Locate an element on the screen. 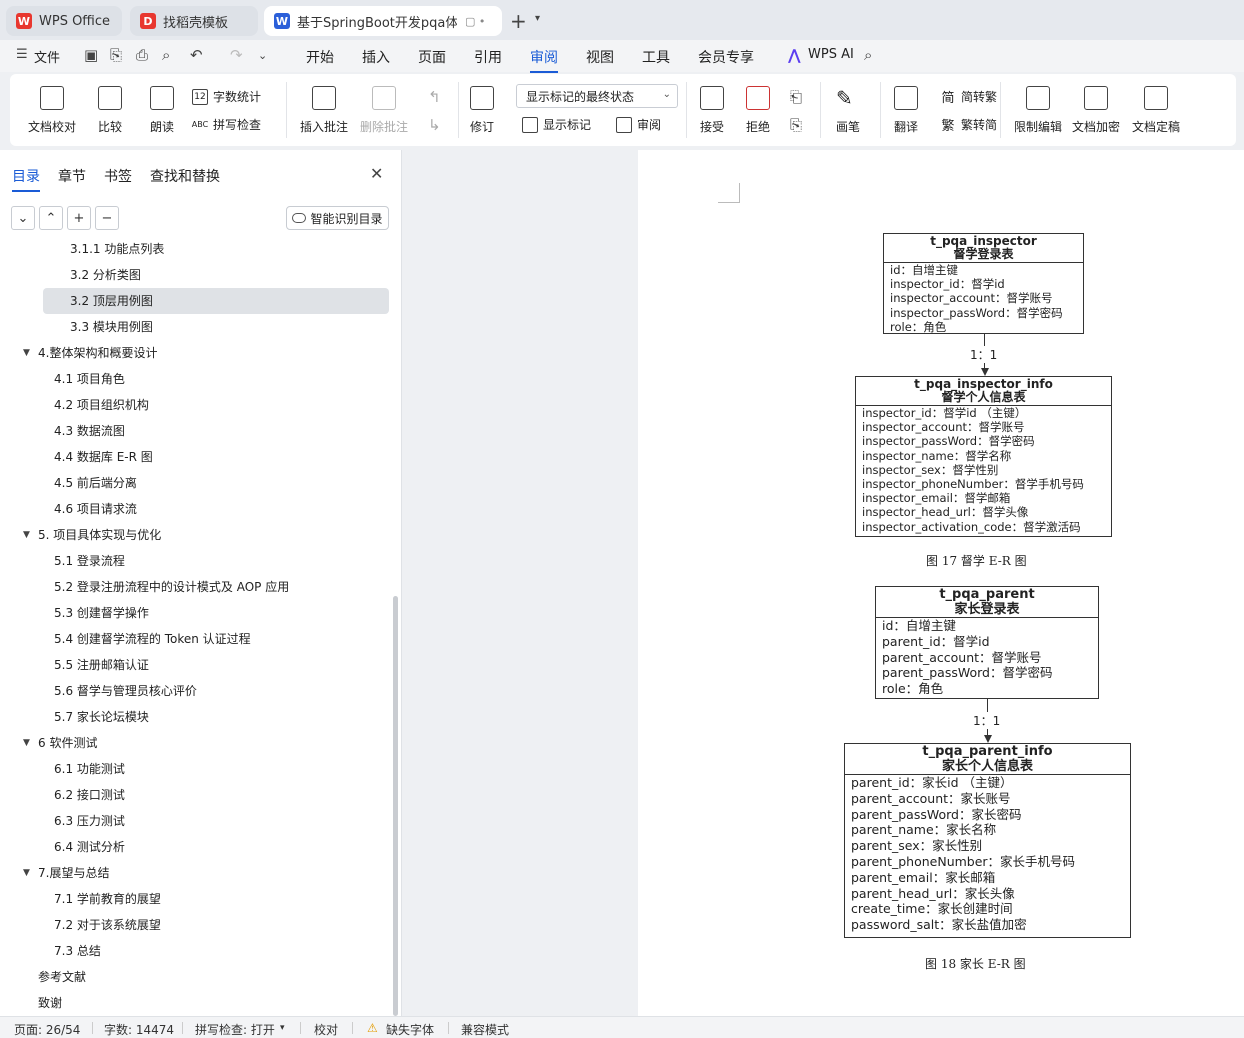 This screenshot has height=1038, width=1244. print-icon: ⎙ is located at coordinates (142, 55).